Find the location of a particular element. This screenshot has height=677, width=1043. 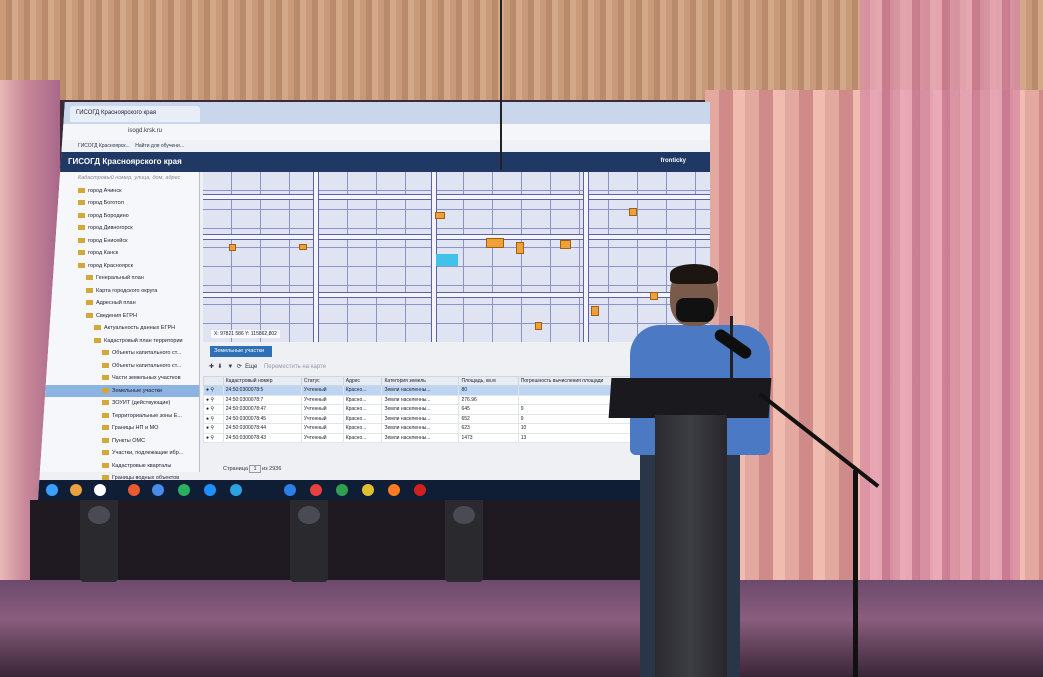

column-header: Адрес is located at coordinates (362, 381).